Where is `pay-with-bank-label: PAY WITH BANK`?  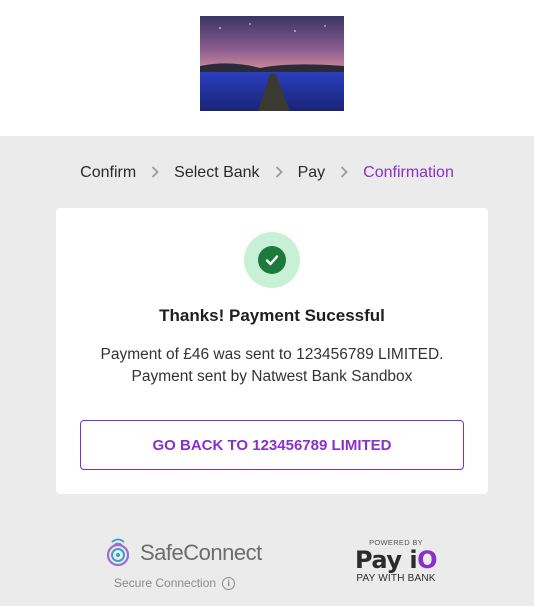
pay-with-bank-label: PAY WITH BANK is located at coordinates (396, 578).